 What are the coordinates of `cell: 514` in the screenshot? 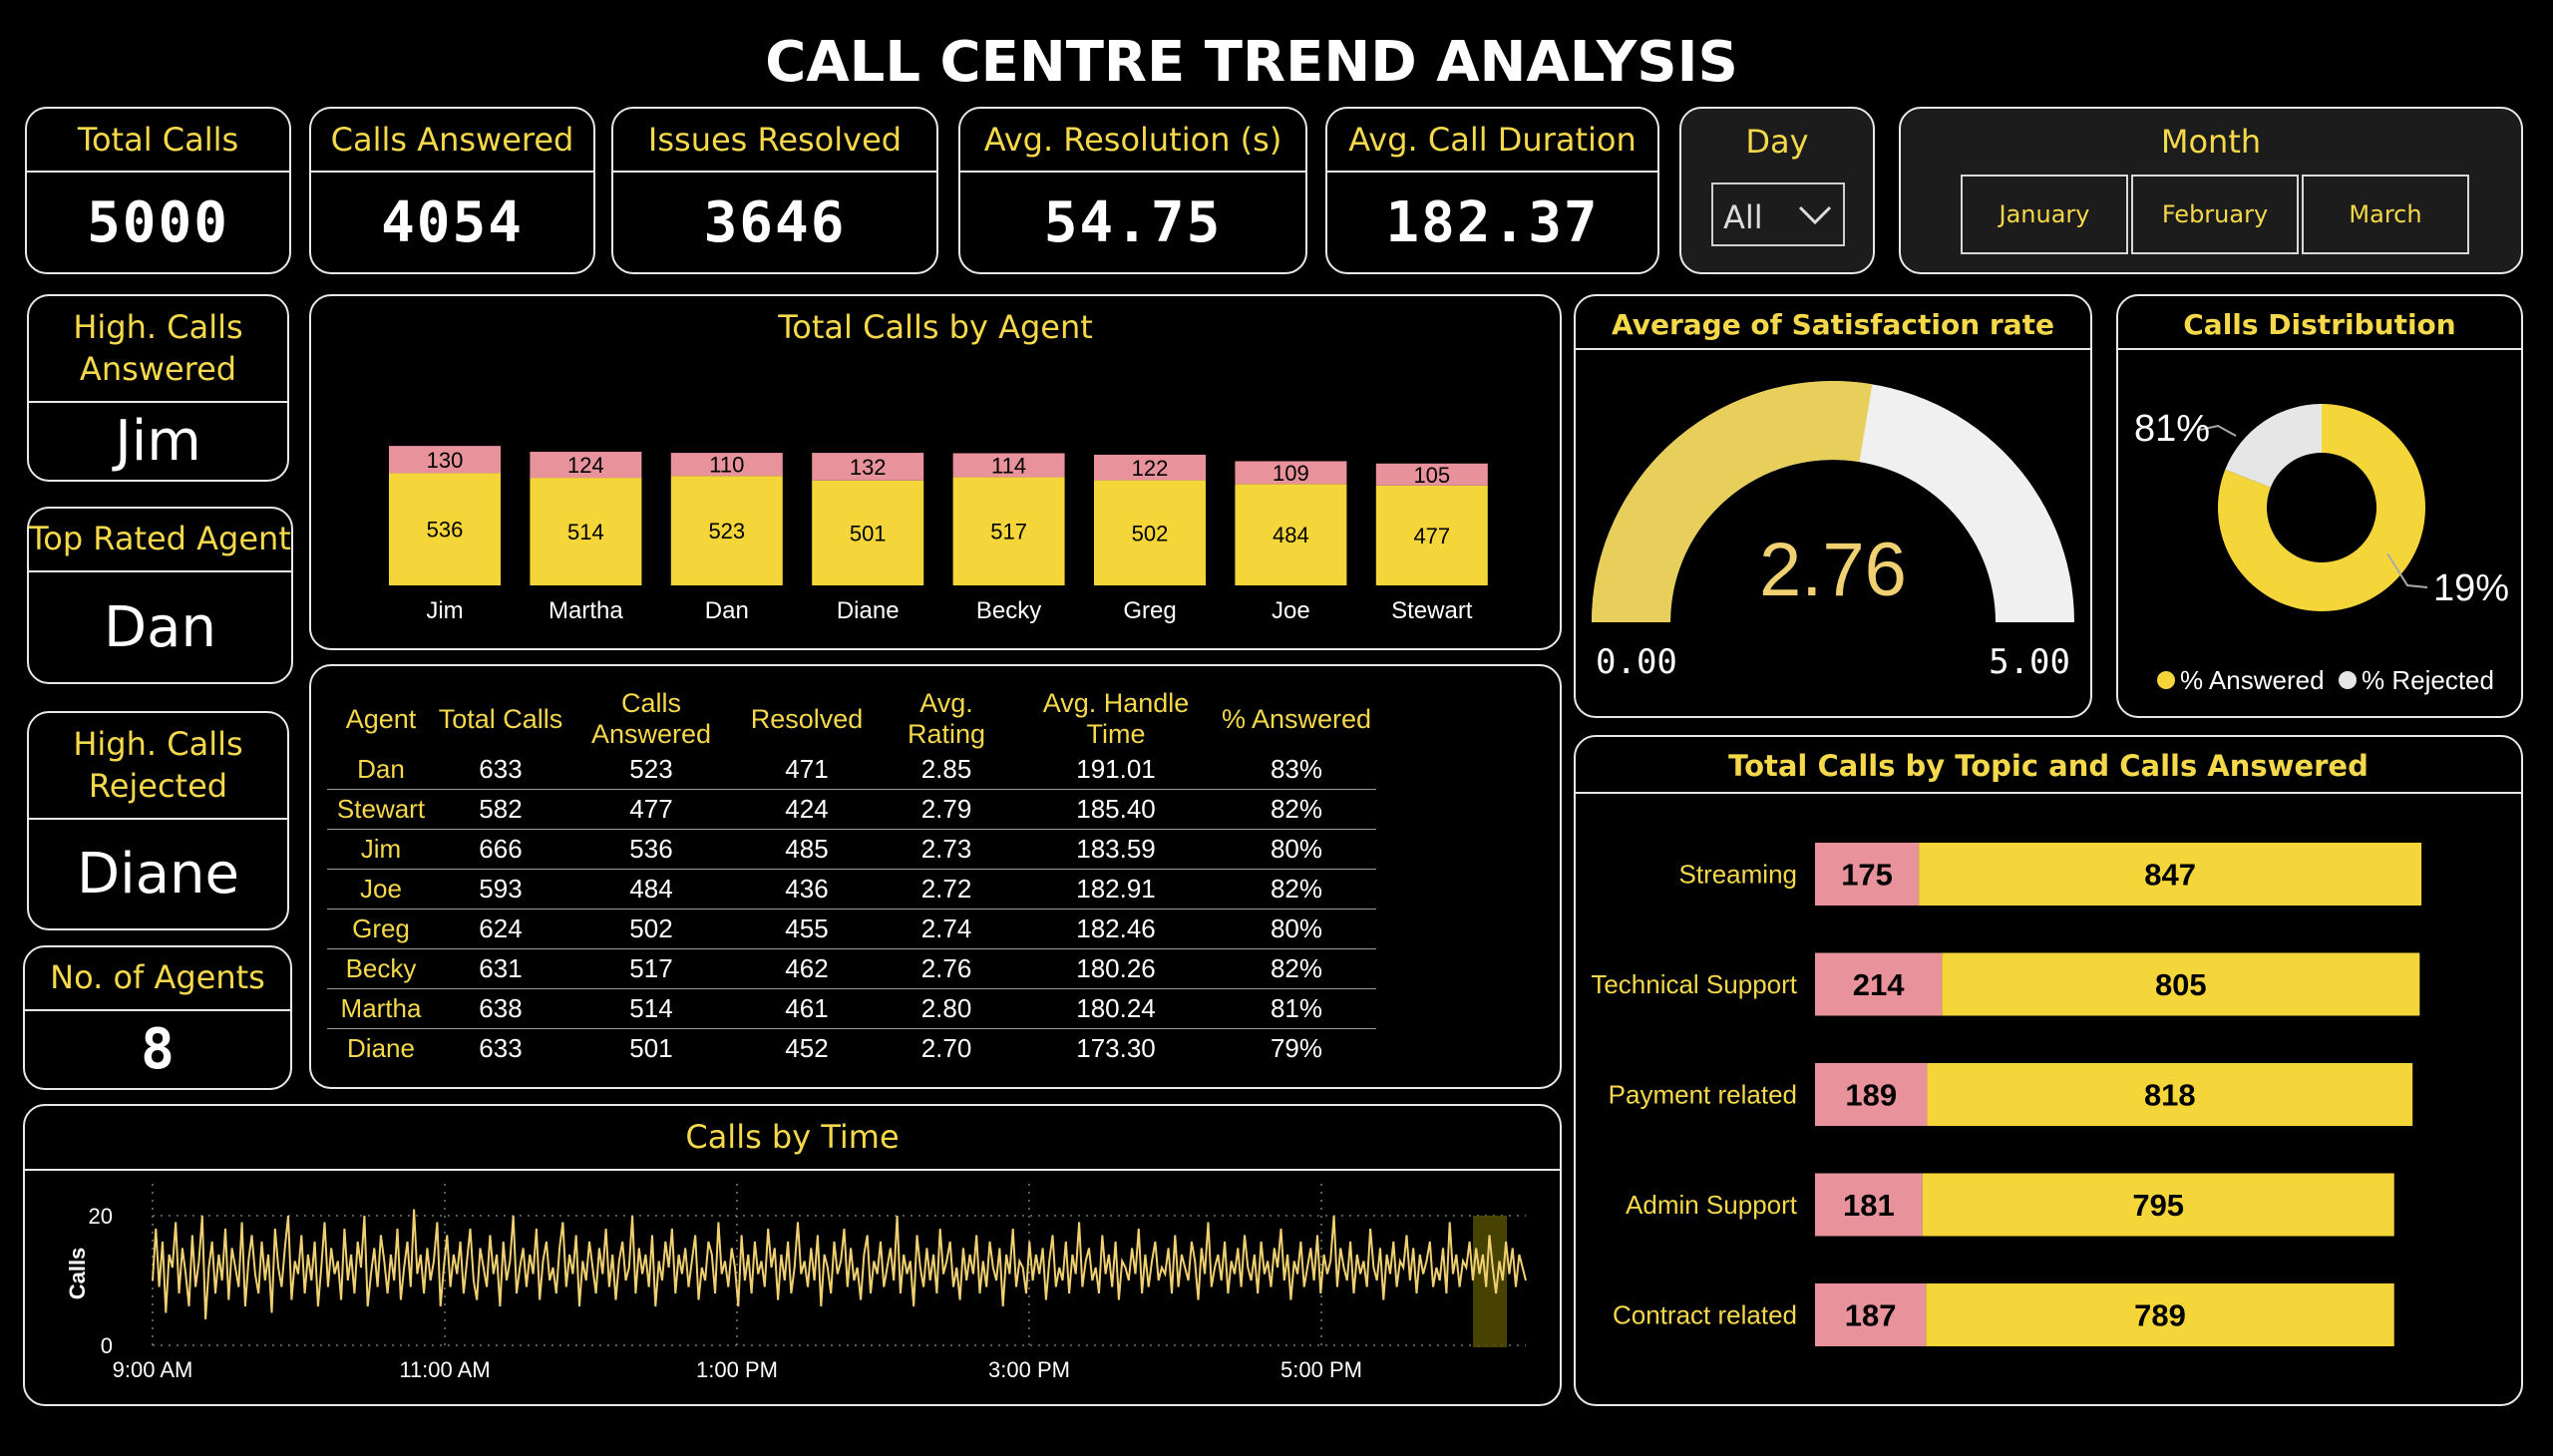 It's located at (651, 1008).